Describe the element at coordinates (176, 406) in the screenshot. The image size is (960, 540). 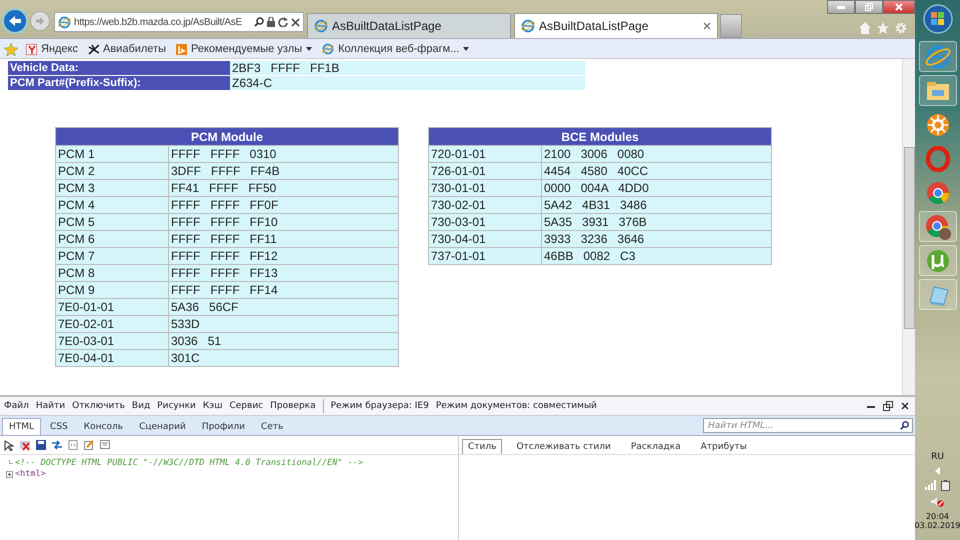
I see `menu-item: Рисунки` at that location.